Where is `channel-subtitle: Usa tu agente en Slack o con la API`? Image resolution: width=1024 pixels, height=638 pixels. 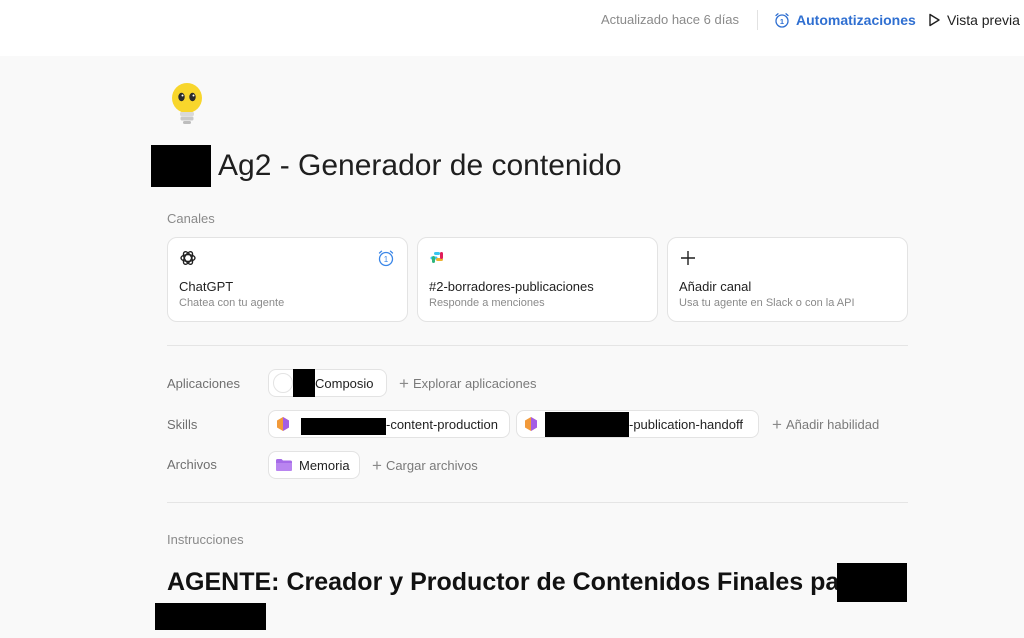 channel-subtitle: Usa tu agente en Slack o con la API is located at coordinates (767, 303).